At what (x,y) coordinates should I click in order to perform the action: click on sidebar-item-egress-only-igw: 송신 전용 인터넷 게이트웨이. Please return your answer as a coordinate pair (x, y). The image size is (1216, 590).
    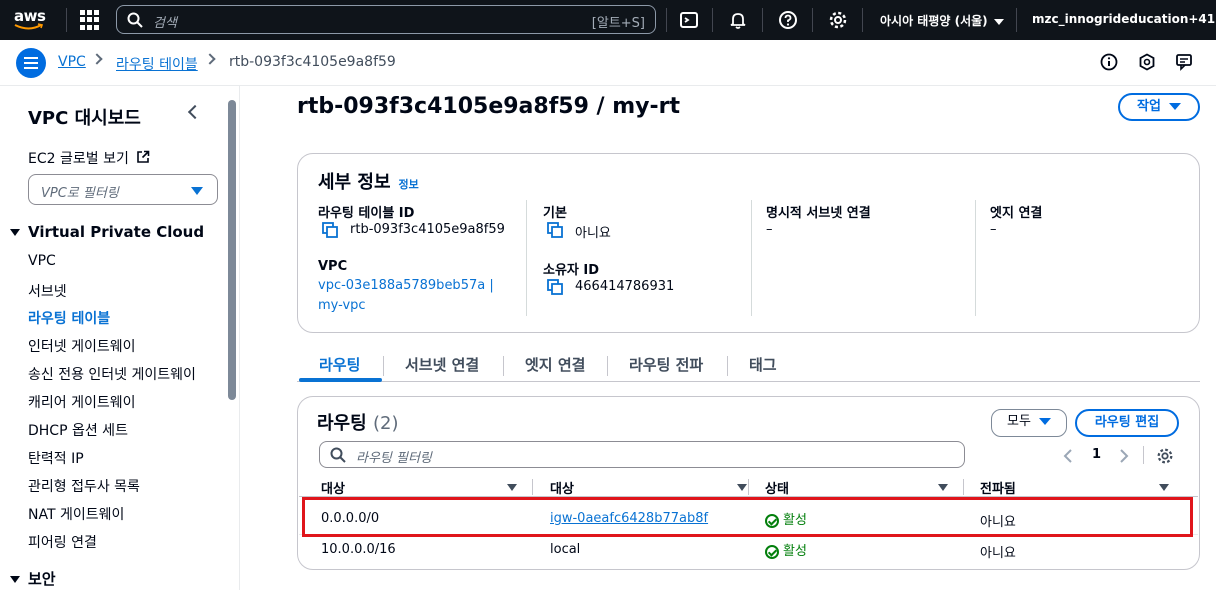
    Looking at the image, I should click on (112, 374).